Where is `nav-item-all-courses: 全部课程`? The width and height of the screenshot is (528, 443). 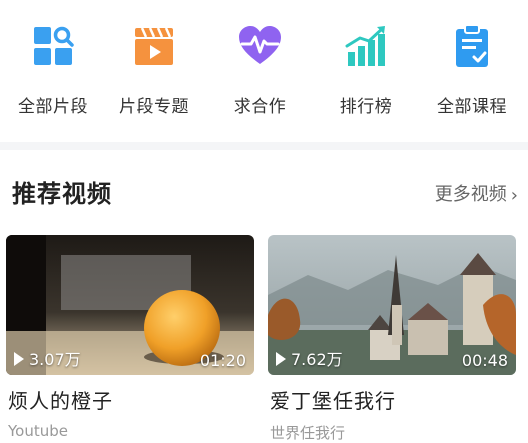
nav-item-all-courses: 全部课程 is located at coordinates (472, 69).